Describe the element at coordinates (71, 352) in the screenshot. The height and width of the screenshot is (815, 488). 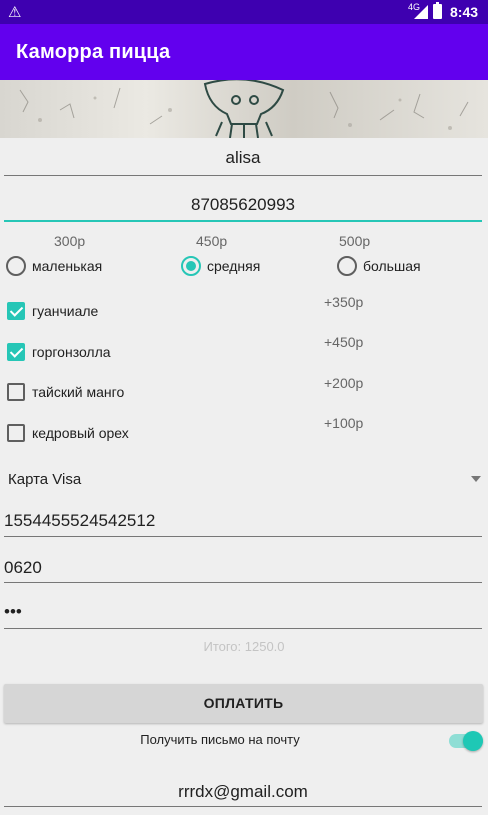
I see `topping-label: горгонзолла` at that location.